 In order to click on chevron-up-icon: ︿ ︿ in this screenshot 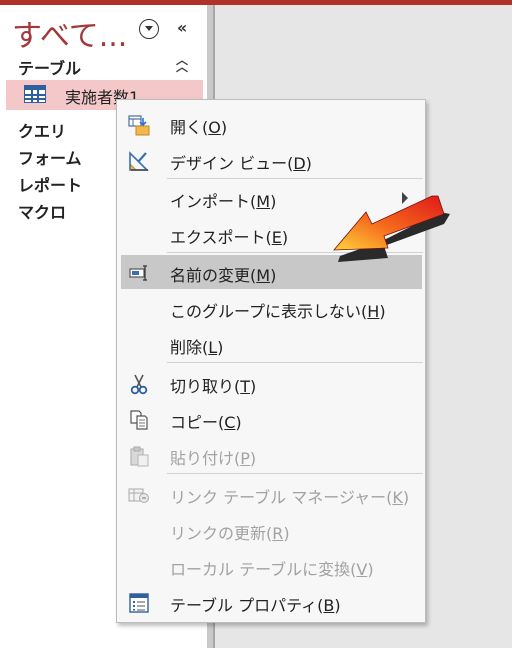, I will do `click(182, 63)`.